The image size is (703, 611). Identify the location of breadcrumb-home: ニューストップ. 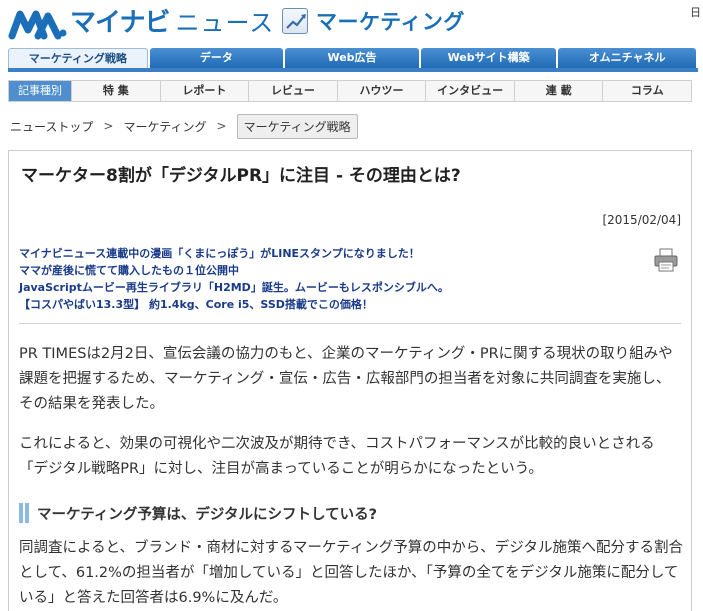
(51, 126).